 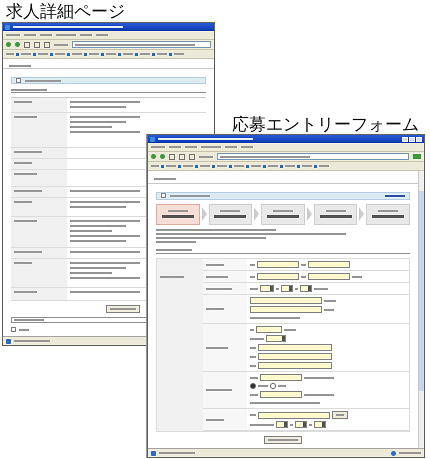 I want to click on page-heading: 求人詳細ページ, so click(x=65, y=12).